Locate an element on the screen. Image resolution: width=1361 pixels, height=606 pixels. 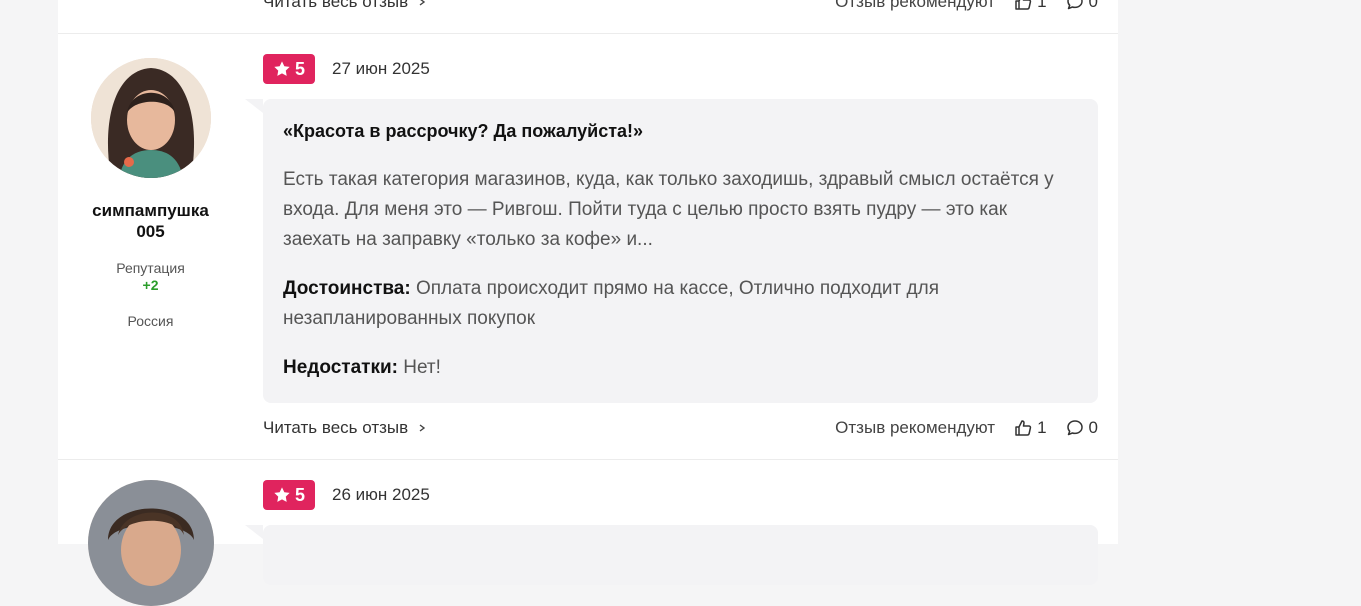
review-header: 5 27 июн 2025 is located at coordinates (346, 69).